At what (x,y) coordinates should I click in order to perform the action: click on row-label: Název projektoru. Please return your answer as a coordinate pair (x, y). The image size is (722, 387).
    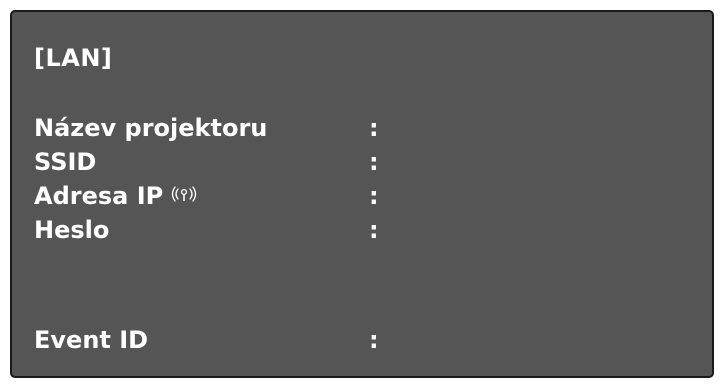
    Looking at the image, I should click on (151, 128).